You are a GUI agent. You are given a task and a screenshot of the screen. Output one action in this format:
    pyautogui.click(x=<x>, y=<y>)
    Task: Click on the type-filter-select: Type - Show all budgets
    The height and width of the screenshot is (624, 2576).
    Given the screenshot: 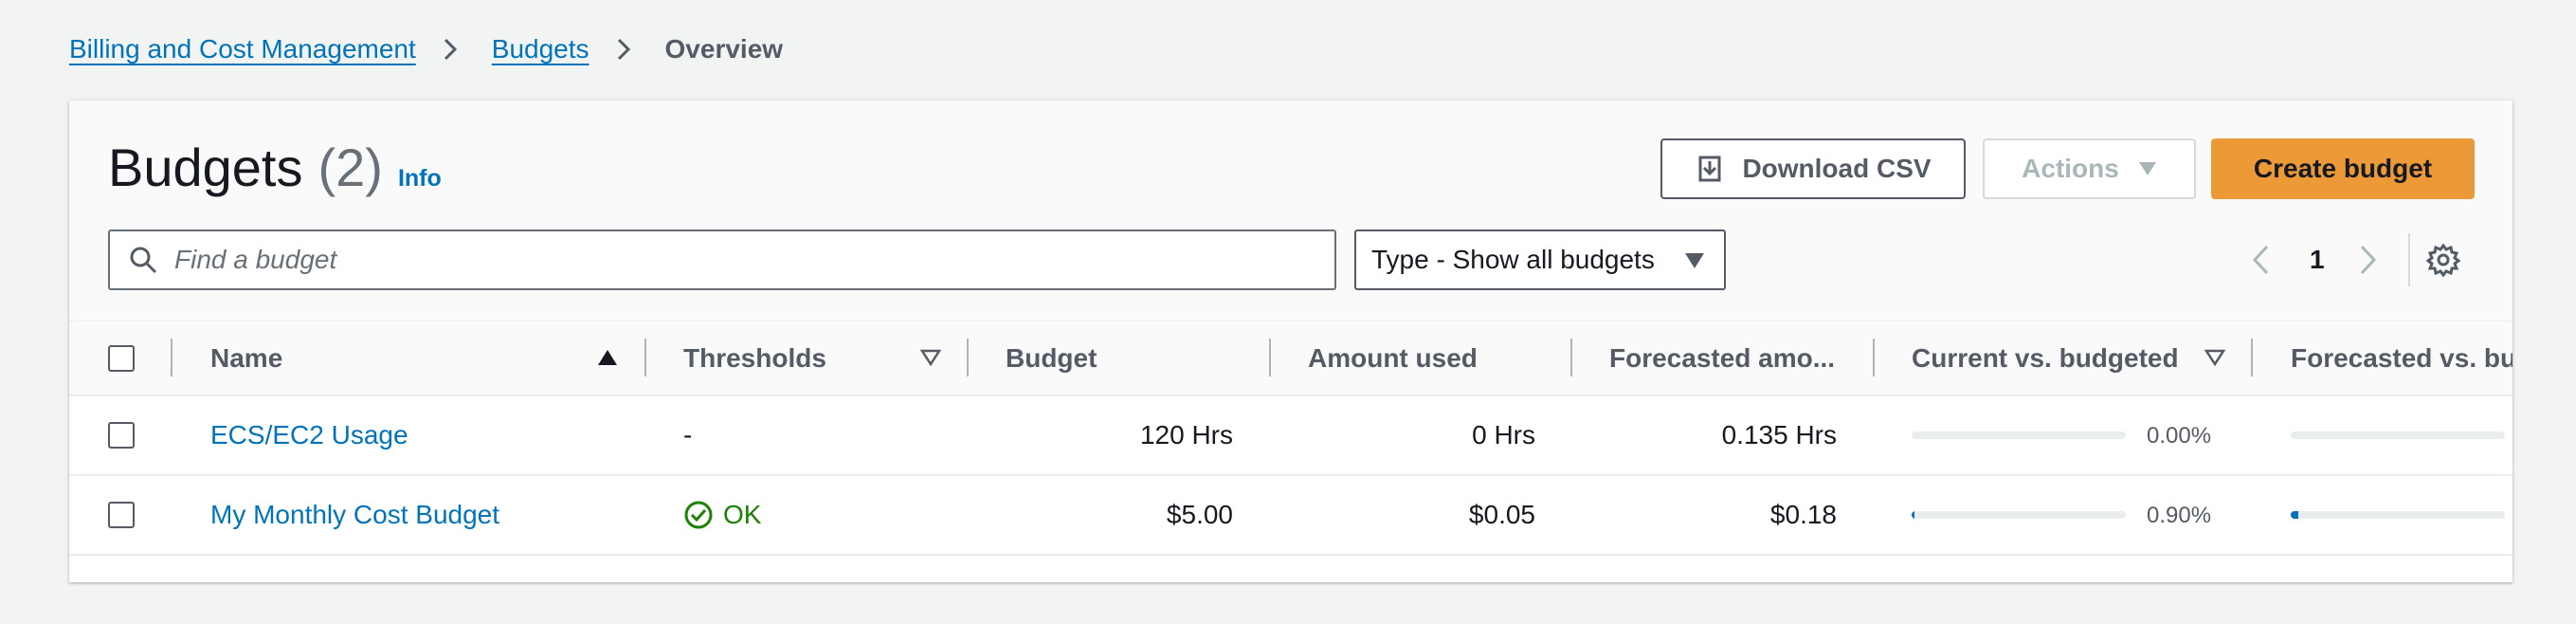 What is the action you would take?
    pyautogui.click(x=1540, y=259)
    